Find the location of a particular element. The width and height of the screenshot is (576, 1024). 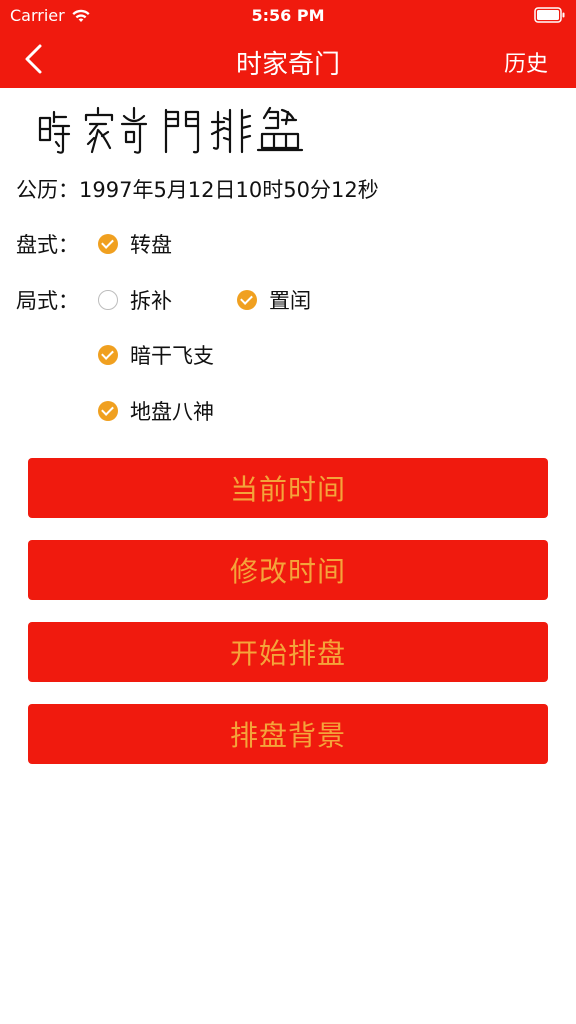

calendar-value: 1997年5月12日10时50分12秒 is located at coordinates (229, 190).